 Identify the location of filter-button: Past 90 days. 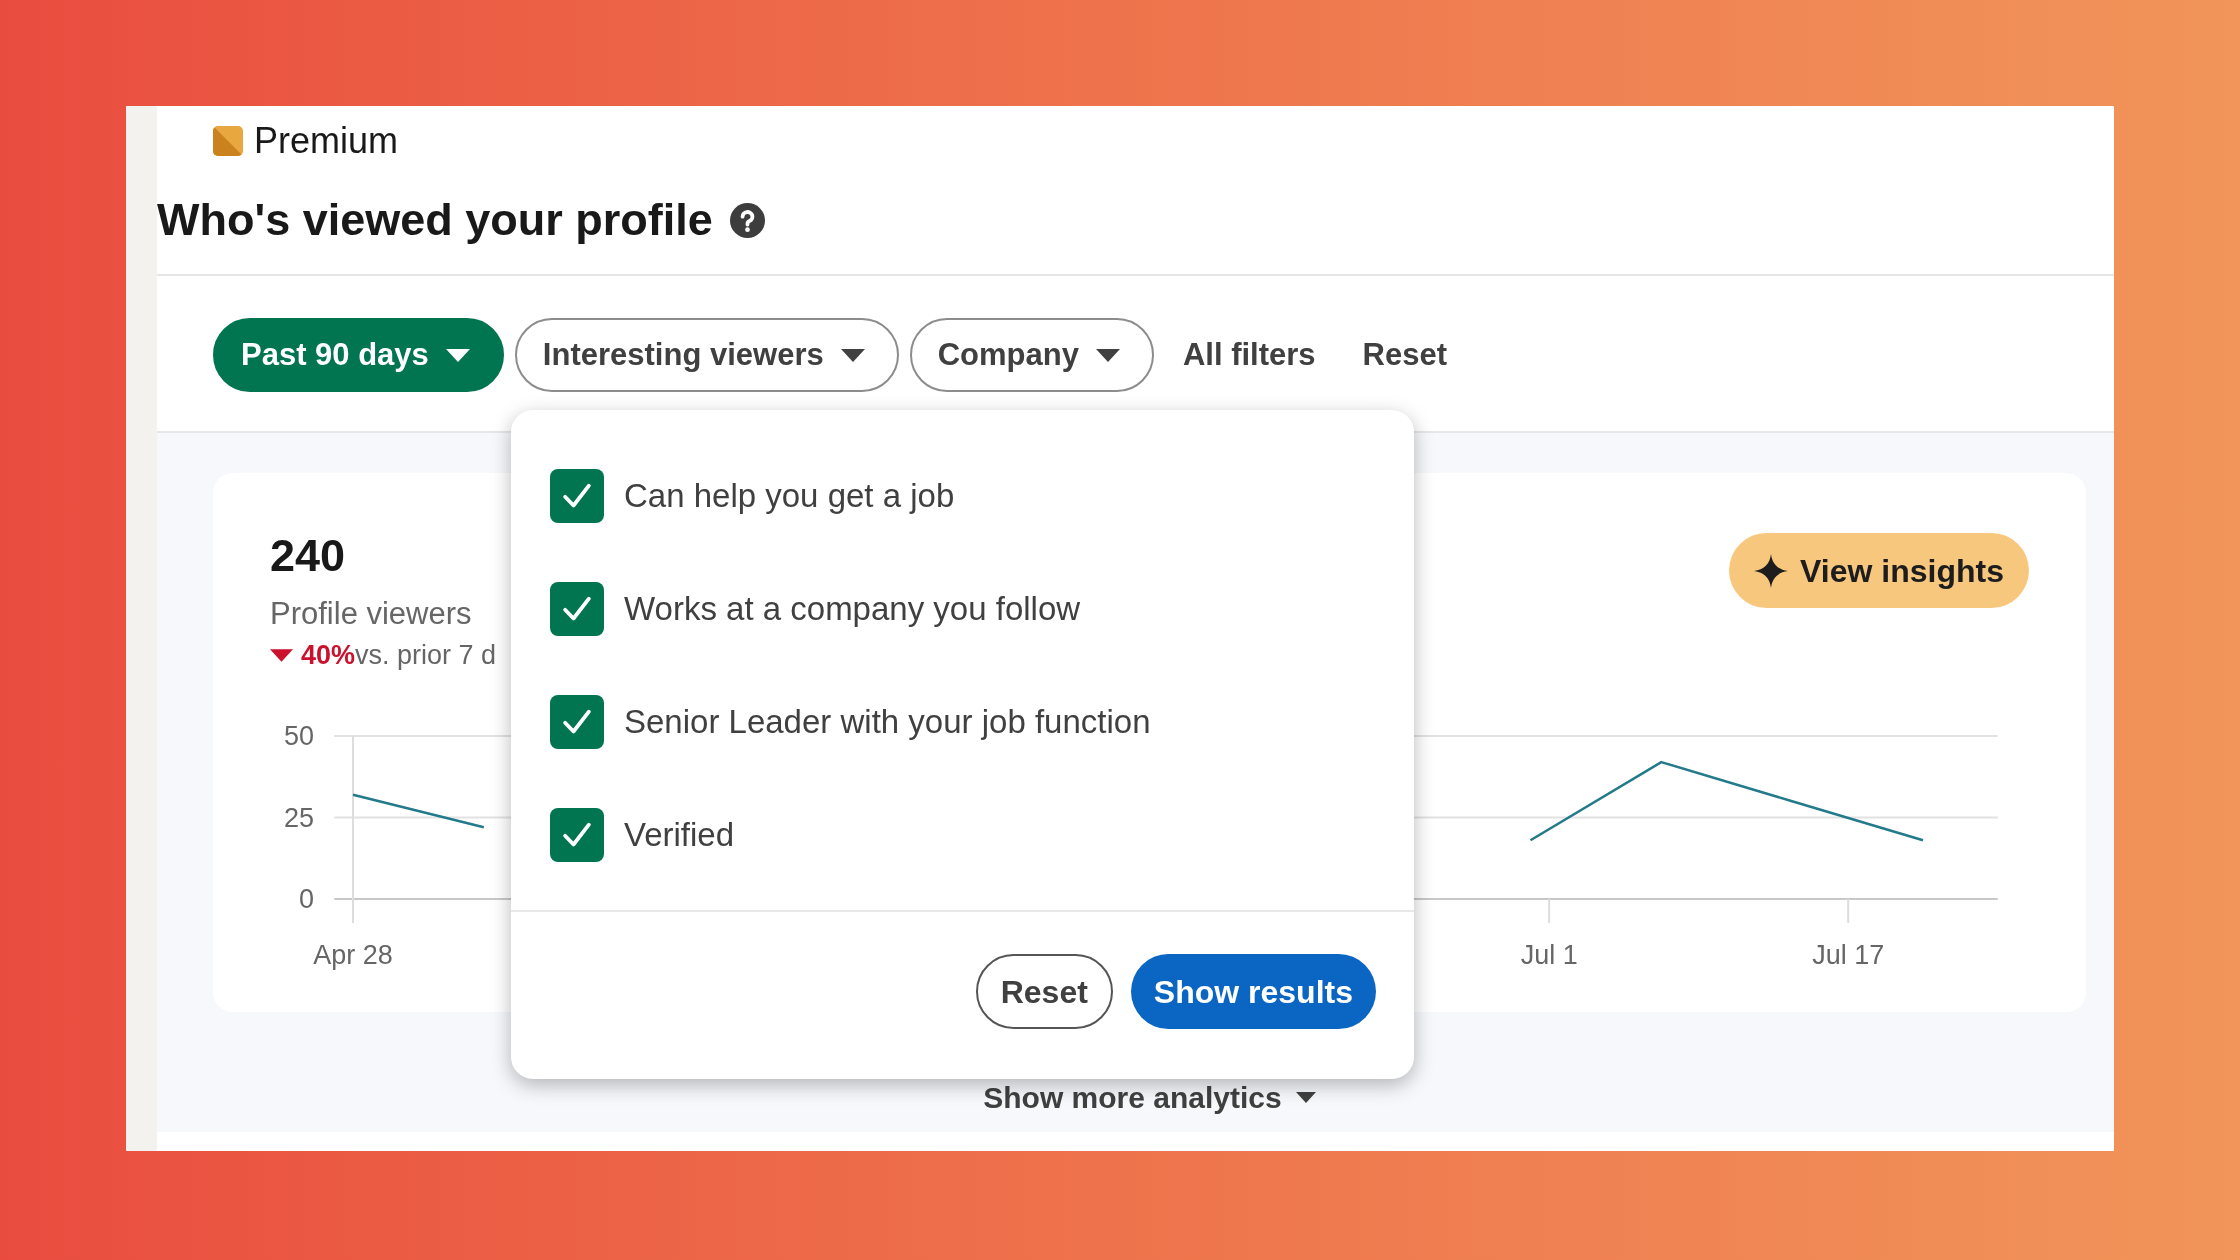
(358, 355).